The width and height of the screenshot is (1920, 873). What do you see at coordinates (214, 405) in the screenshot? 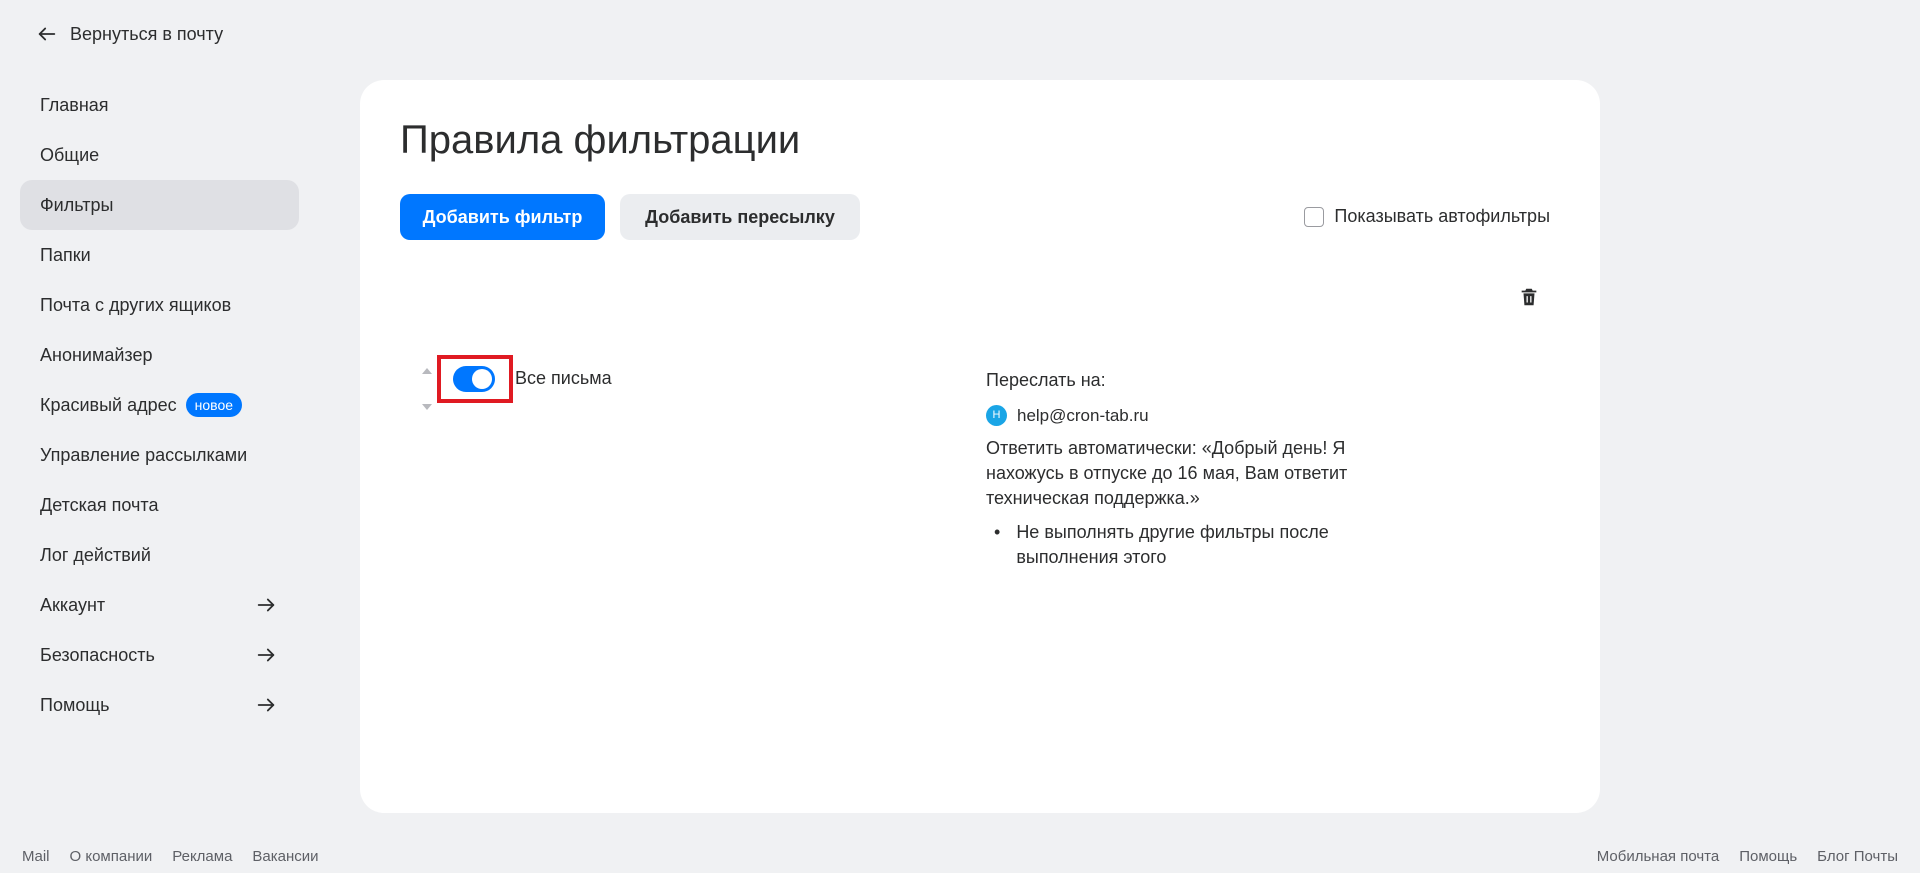
I see `new-badge: новое` at bounding box center [214, 405].